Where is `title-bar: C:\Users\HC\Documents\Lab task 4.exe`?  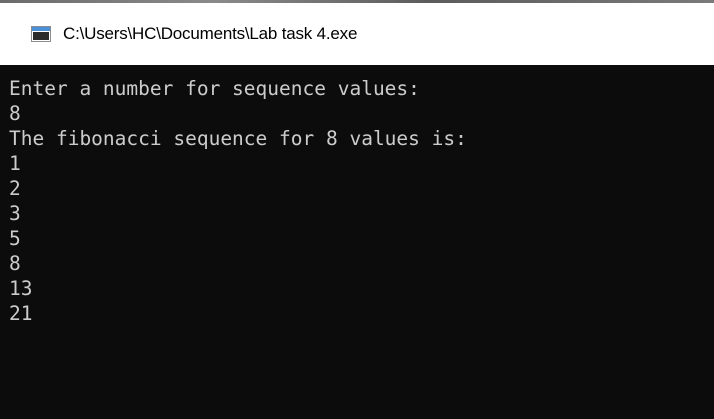
title-bar: C:\Users\HC\Documents\Lab task 4.exe is located at coordinates (357, 34).